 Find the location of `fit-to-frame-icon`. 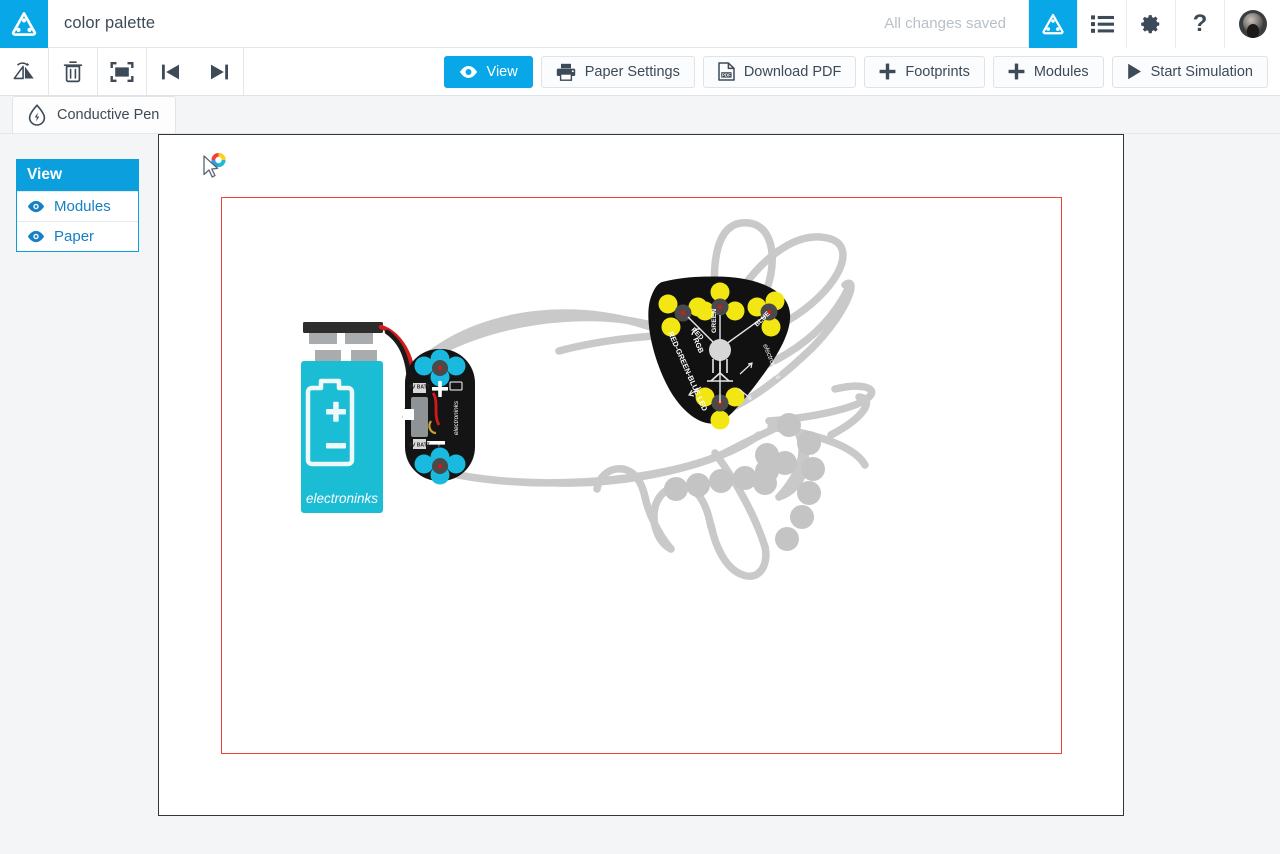

fit-to-frame-icon is located at coordinates (122, 71).